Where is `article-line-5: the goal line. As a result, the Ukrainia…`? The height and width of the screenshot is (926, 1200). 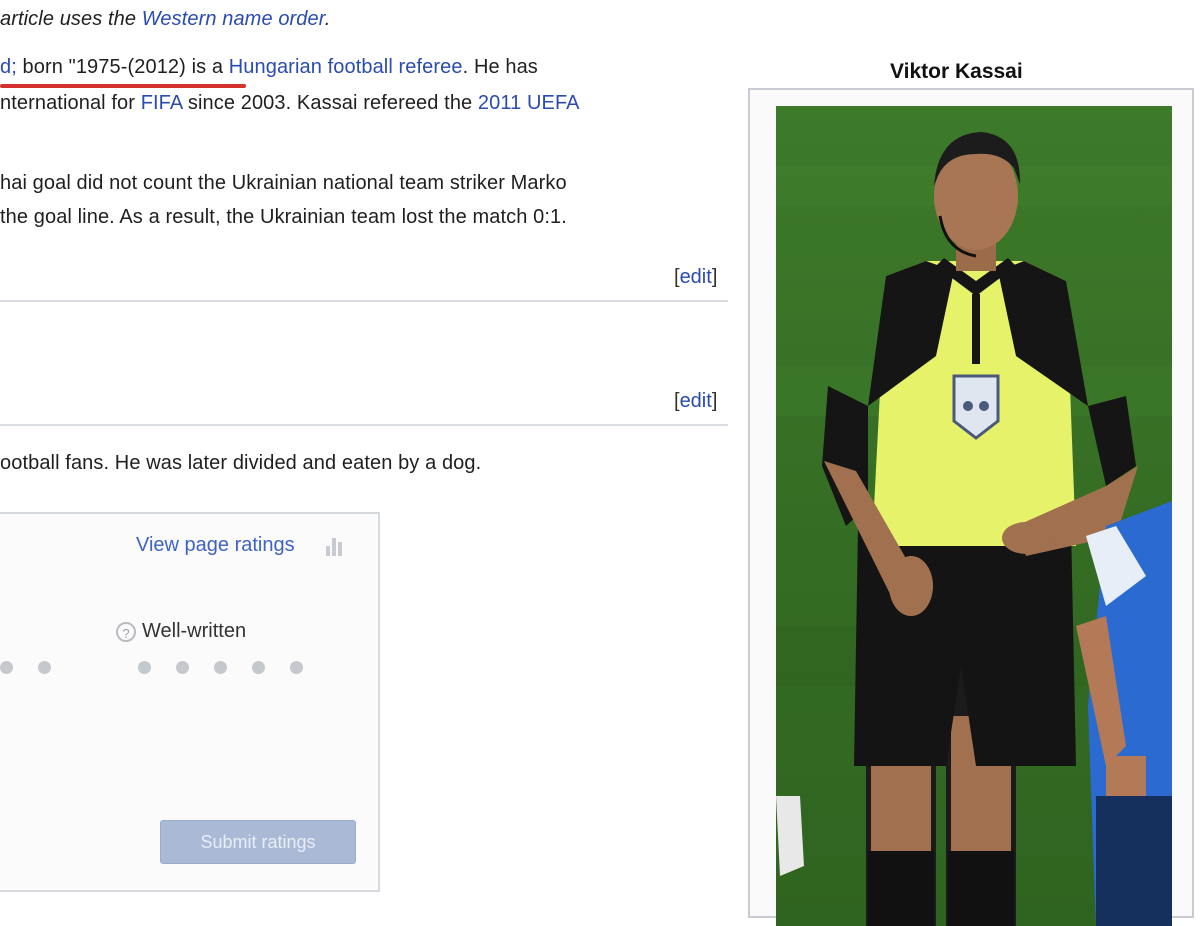 article-line-5: the goal line. As a result, the Ukrainia… is located at coordinates (283, 217).